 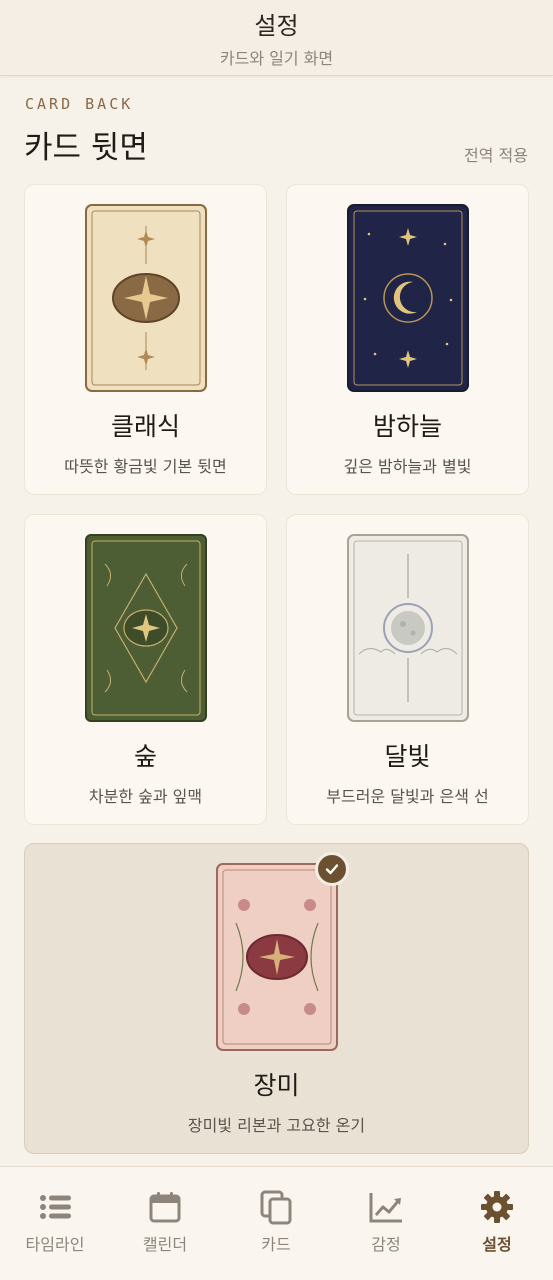 I want to click on night-sky-card-back-image, so click(x=407, y=298).